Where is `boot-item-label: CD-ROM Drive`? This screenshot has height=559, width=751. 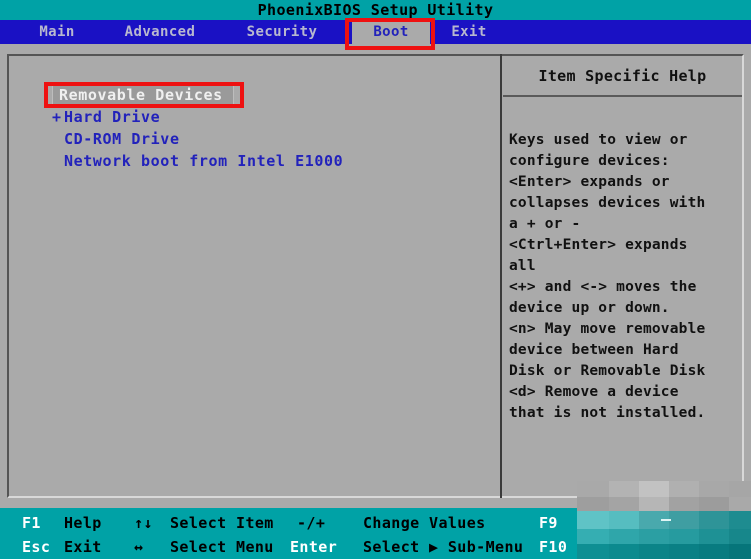 boot-item-label: CD-ROM Drive is located at coordinates (122, 139).